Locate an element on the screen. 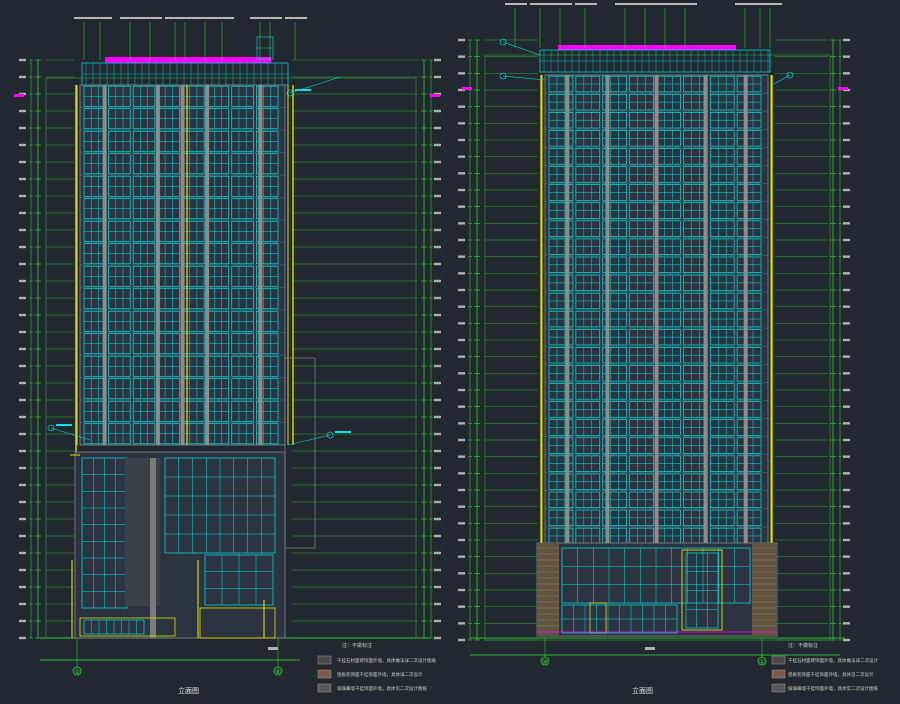 The image size is (900, 704). left-view-title: 立面图 is located at coordinates (188, 690).